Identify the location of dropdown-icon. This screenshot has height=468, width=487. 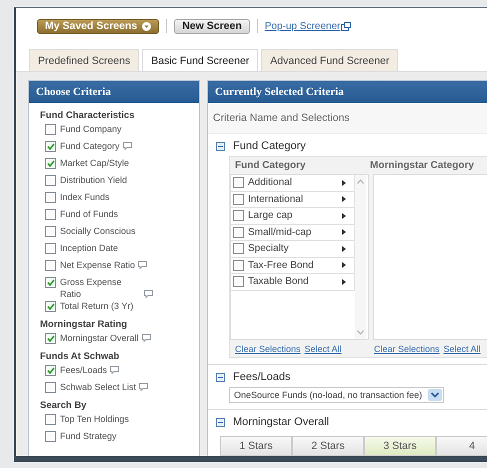
(147, 26).